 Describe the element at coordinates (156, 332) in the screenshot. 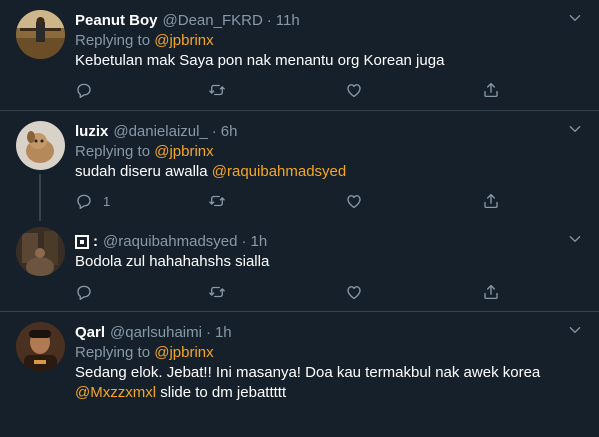

I see `user-handle: @qarlsuhaimi` at that location.